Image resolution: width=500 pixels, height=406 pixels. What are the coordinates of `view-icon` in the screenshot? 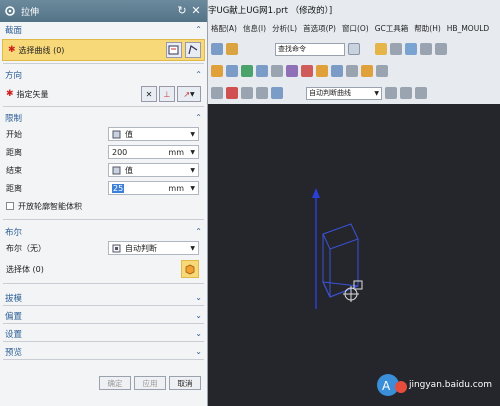 It's located at (396, 49).